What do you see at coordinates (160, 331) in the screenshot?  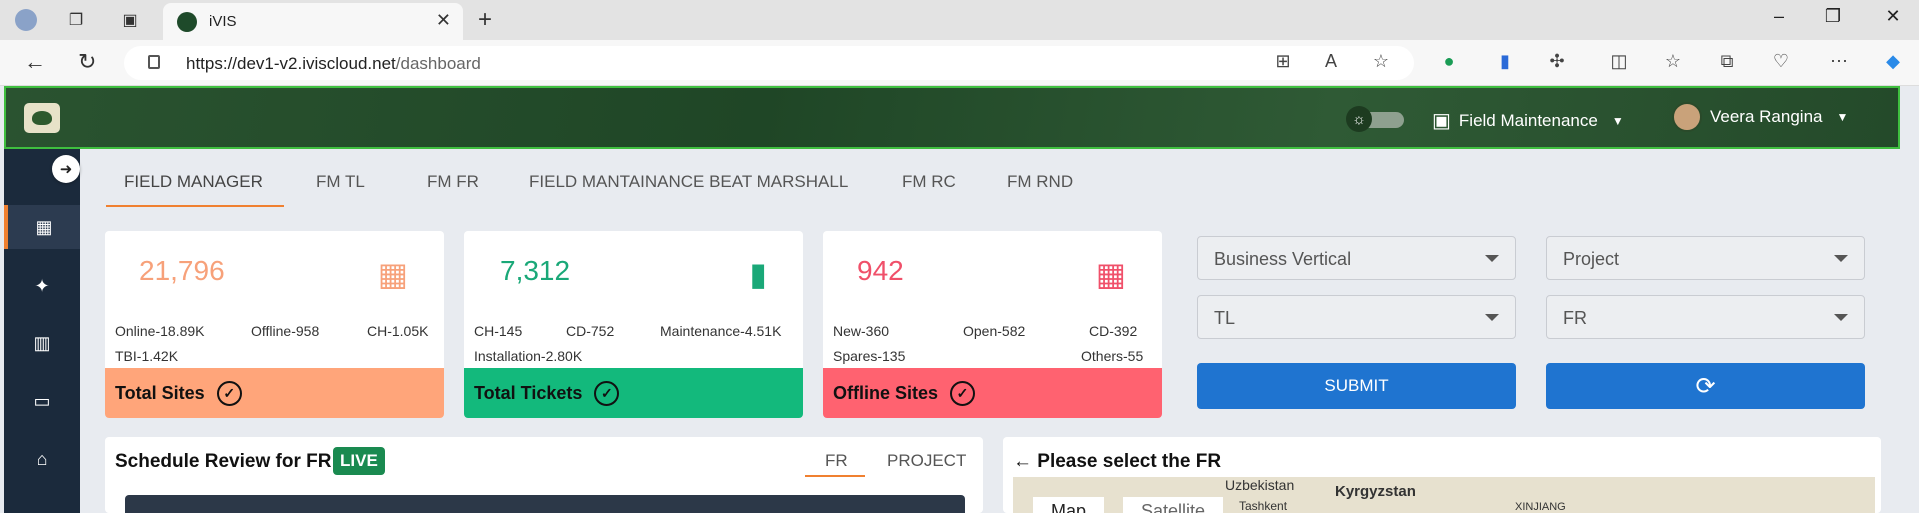 I see `online-count: Online-18.89K` at bounding box center [160, 331].